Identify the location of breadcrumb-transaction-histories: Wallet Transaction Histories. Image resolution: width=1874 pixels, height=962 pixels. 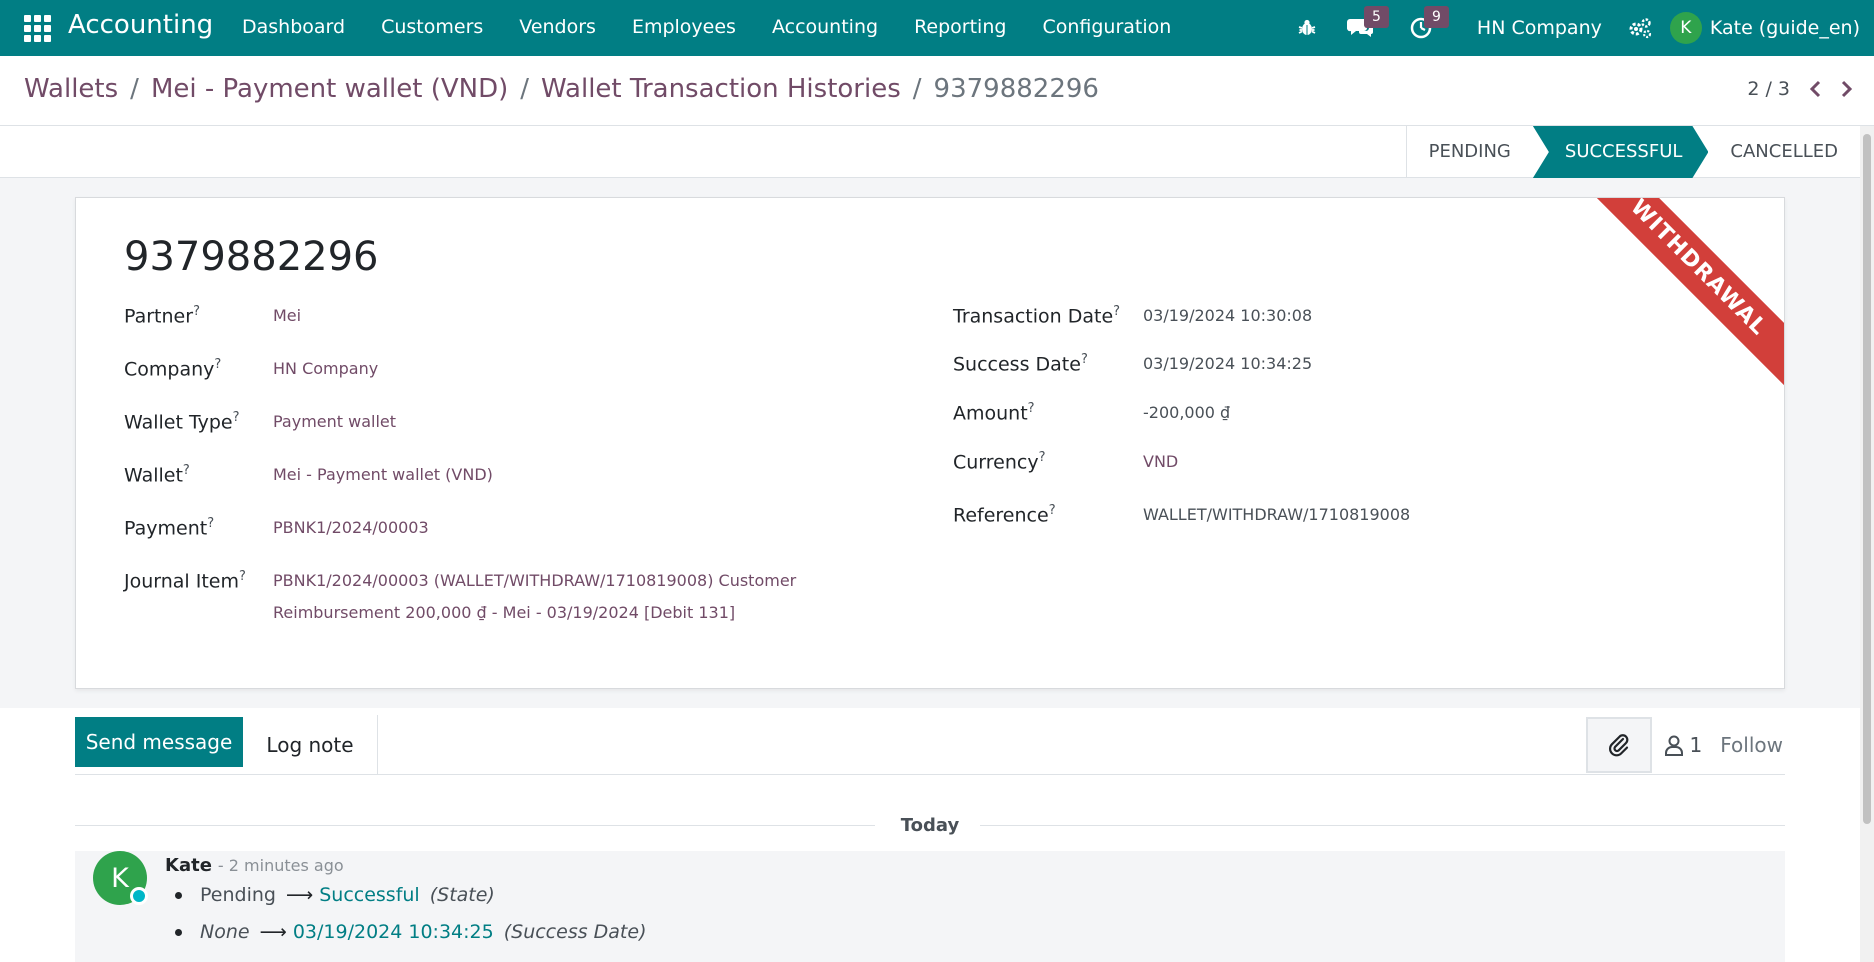
(721, 89).